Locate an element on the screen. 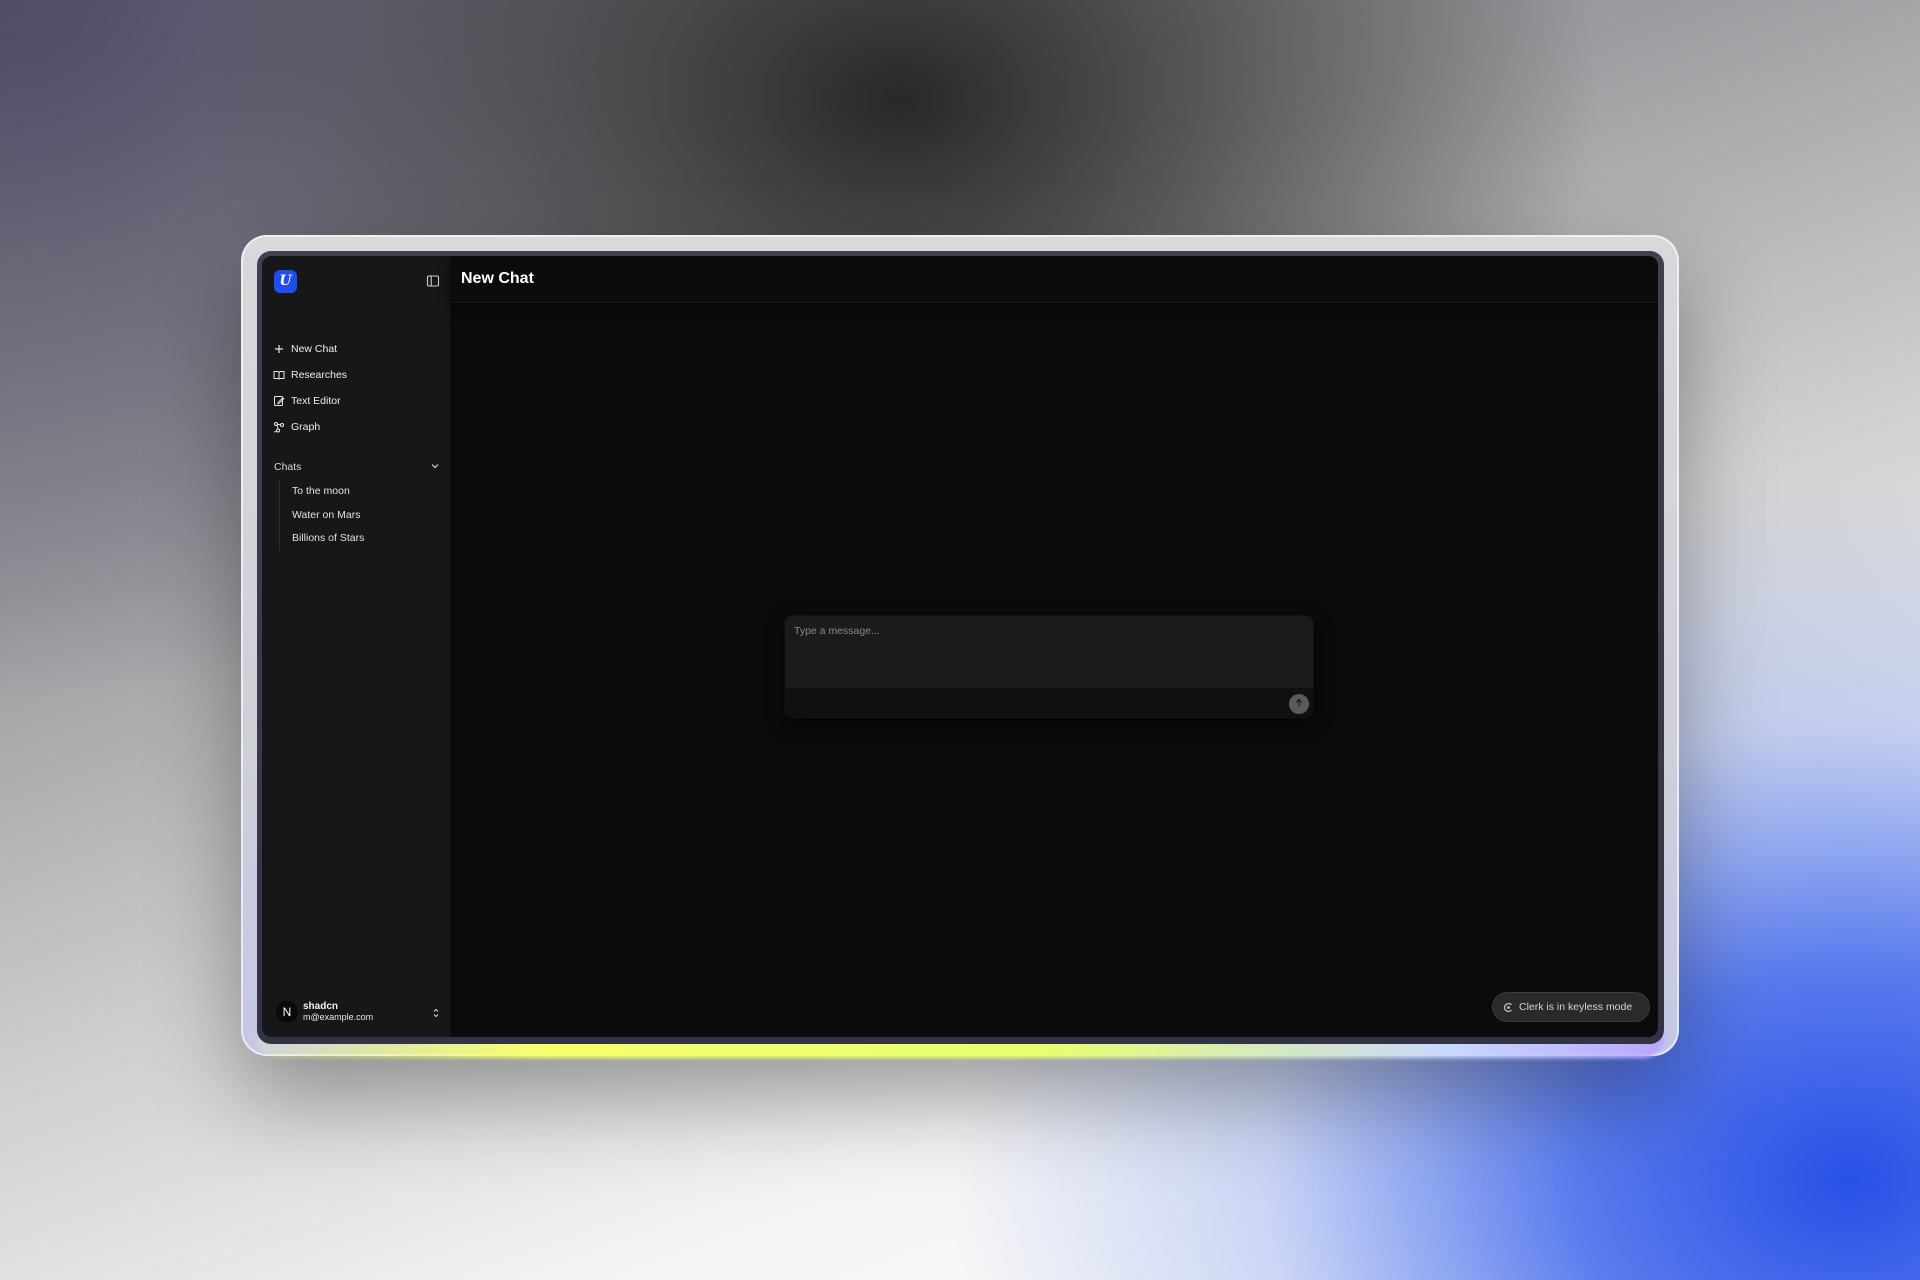 This screenshot has height=1280, width=1920. user-email: m@example.com is located at coordinates (338, 1017).